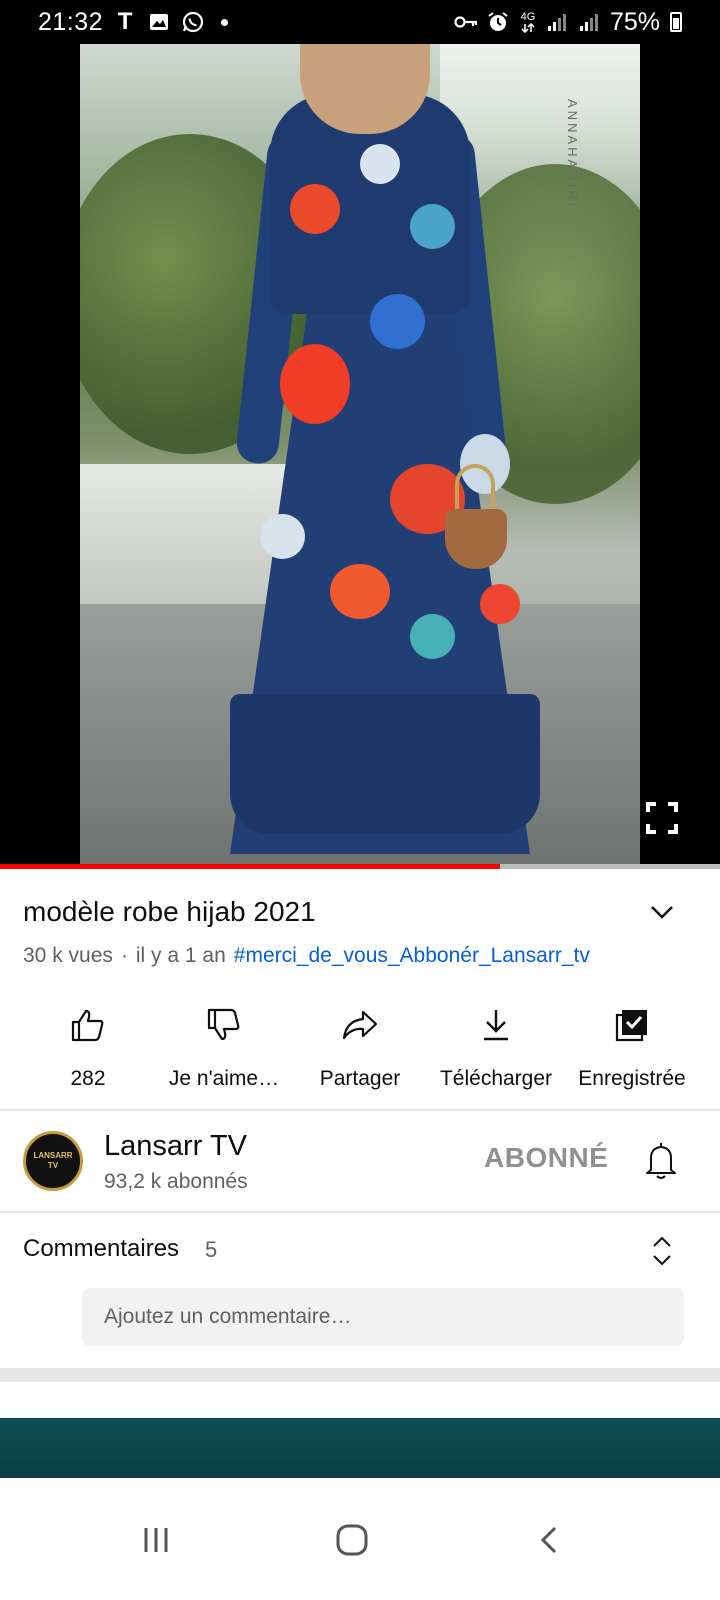  What do you see at coordinates (360, 1448) in the screenshot?
I see `next-content-preview` at bounding box center [360, 1448].